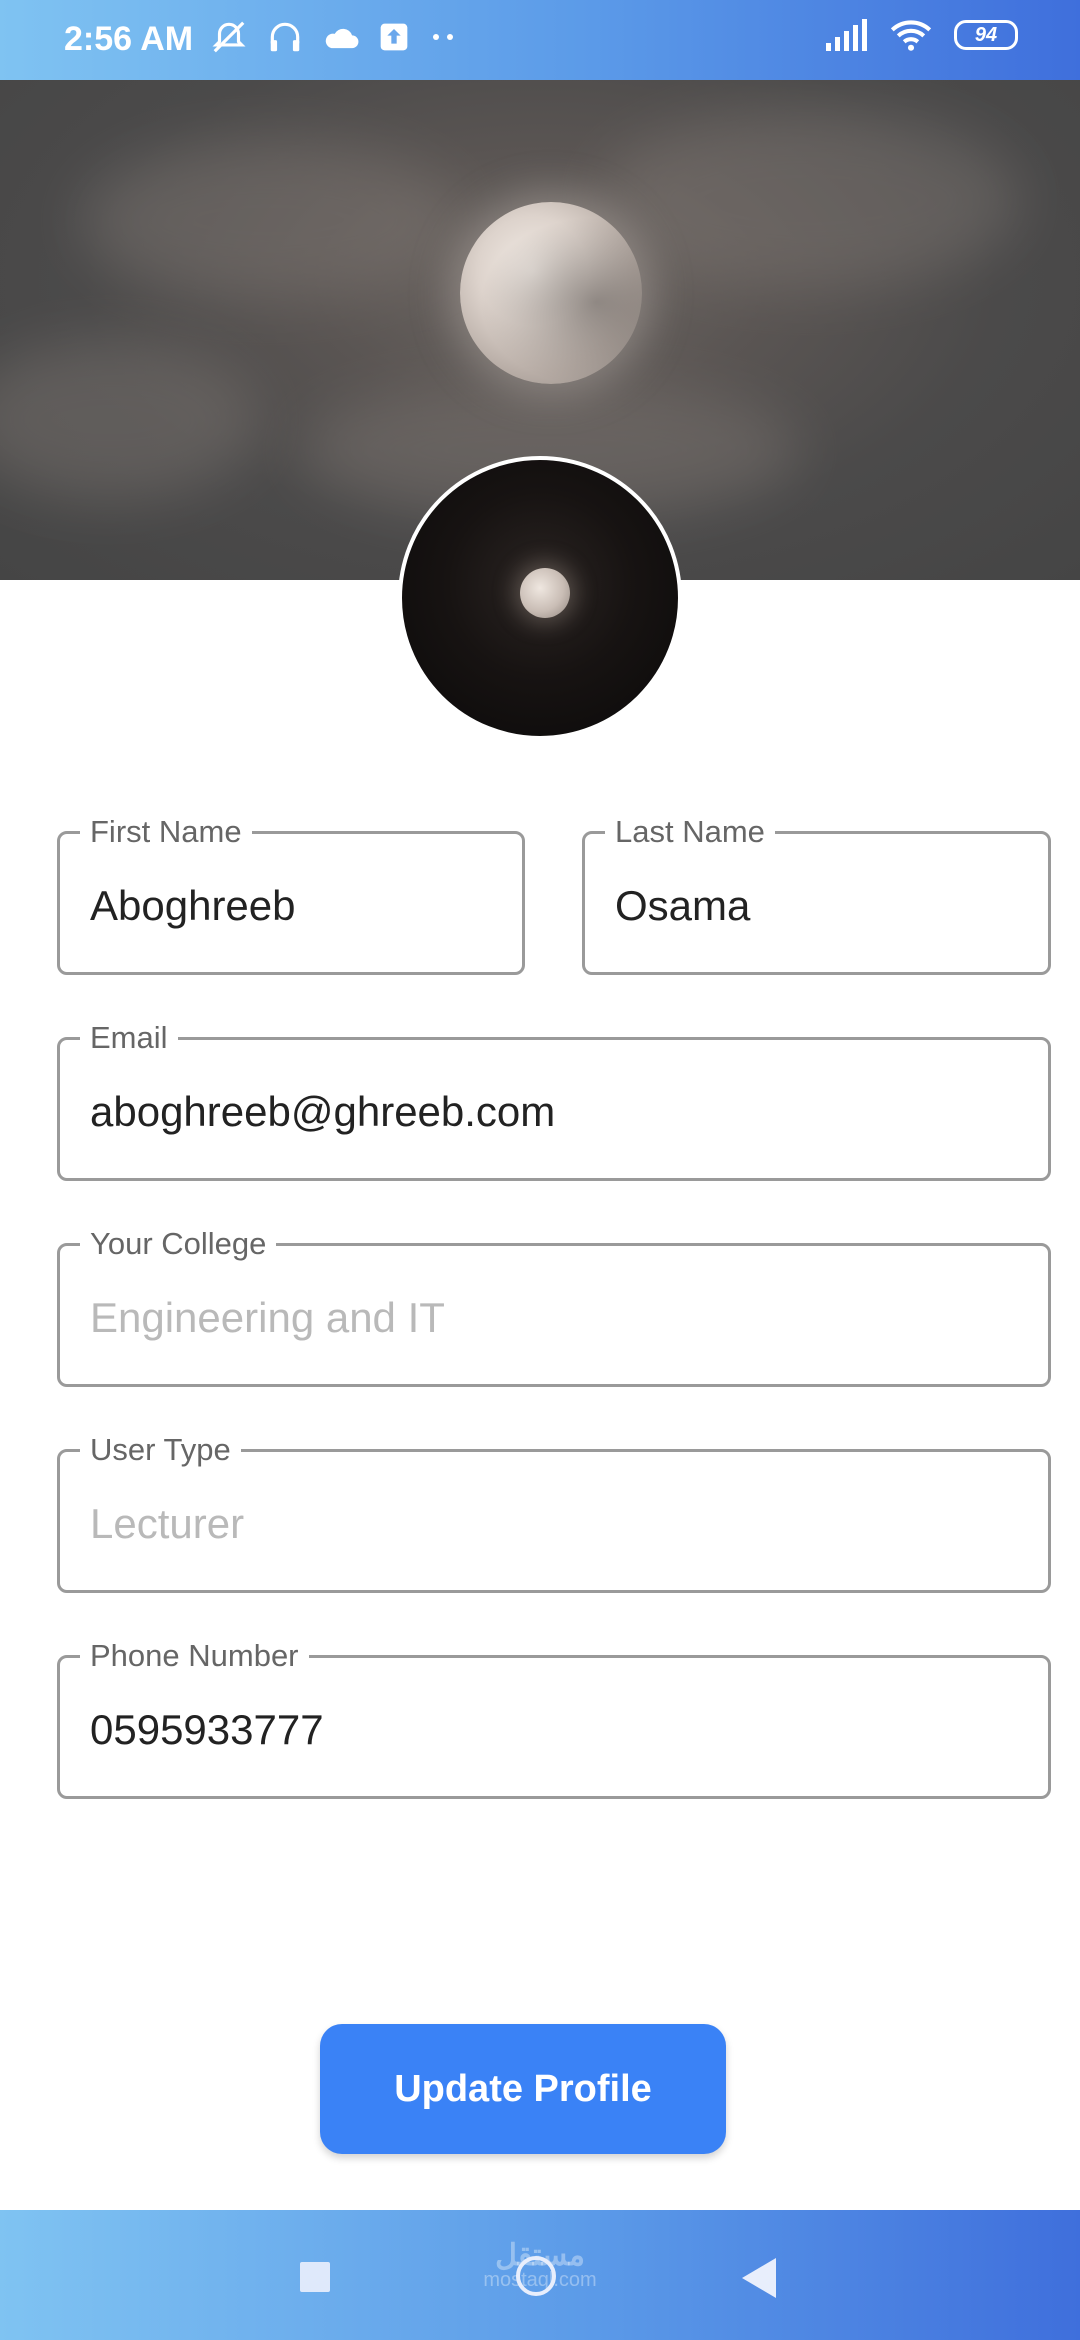 The width and height of the screenshot is (1080, 2340). Describe the element at coordinates (323, 1111) in the screenshot. I see `email-value: aboghreeb@ghreeb.com` at that location.